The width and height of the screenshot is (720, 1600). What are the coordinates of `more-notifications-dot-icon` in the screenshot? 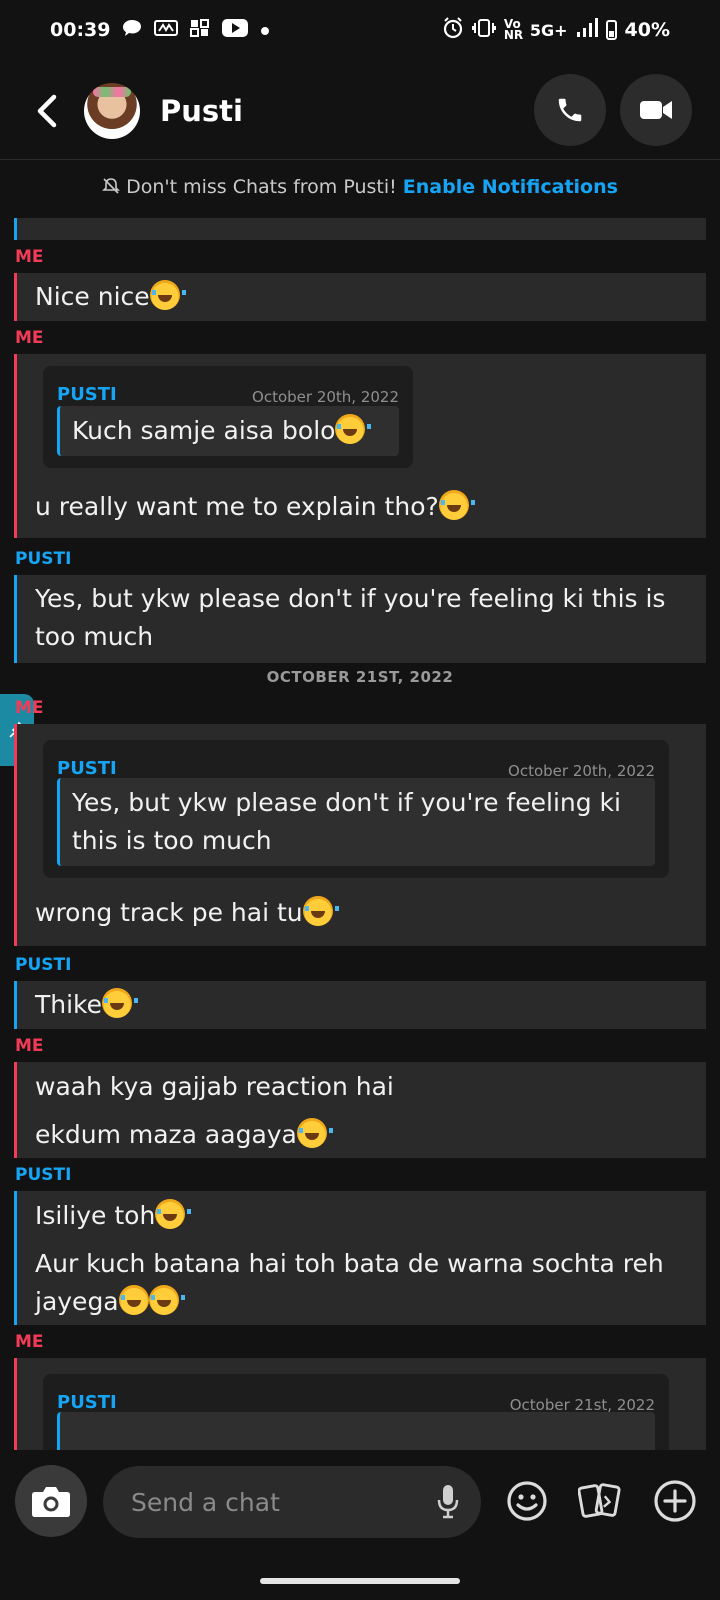 It's located at (265, 30).